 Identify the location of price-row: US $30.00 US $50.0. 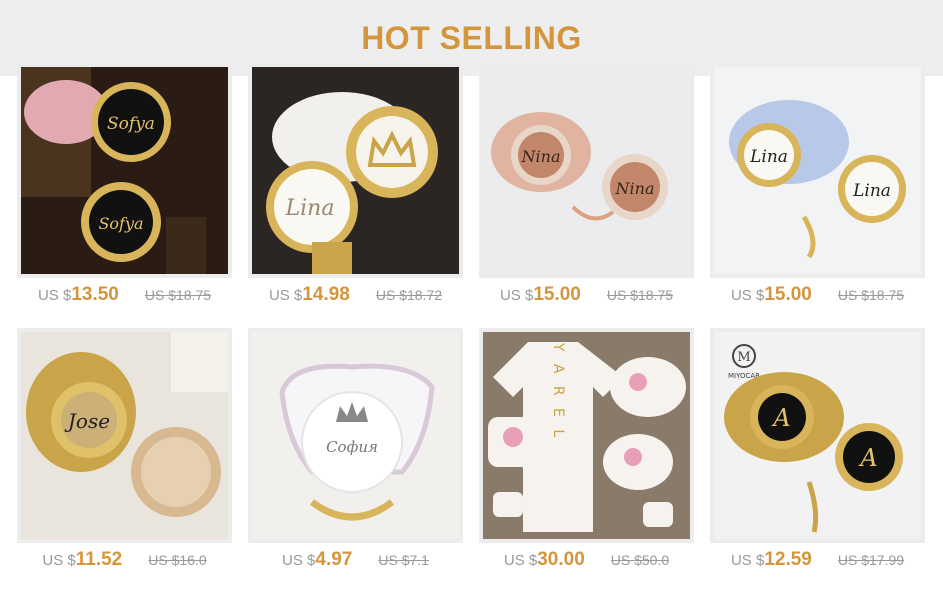
(586, 564).